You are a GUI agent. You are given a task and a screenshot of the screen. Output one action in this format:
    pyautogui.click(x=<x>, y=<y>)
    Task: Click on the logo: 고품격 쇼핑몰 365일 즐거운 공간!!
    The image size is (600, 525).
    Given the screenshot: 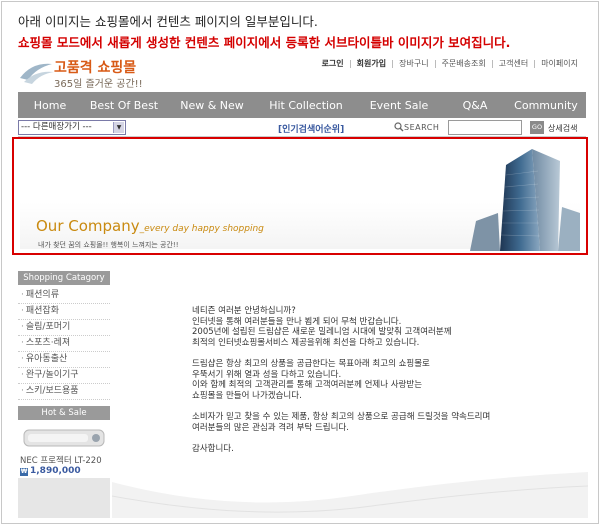 What is the action you would take?
    pyautogui.click(x=93, y=73)
    